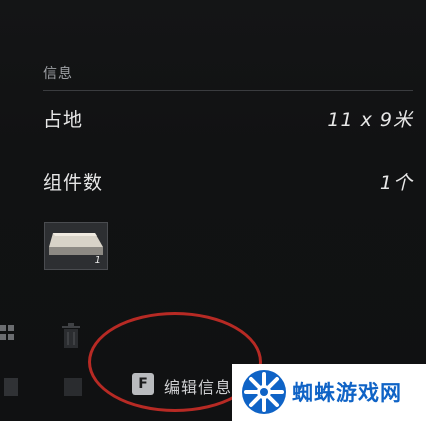 The image size is (426, 421). What do you see at coordinates (11, 387) in the screenshot?
I see `rotate-icon` at bounding box center [11, 387].